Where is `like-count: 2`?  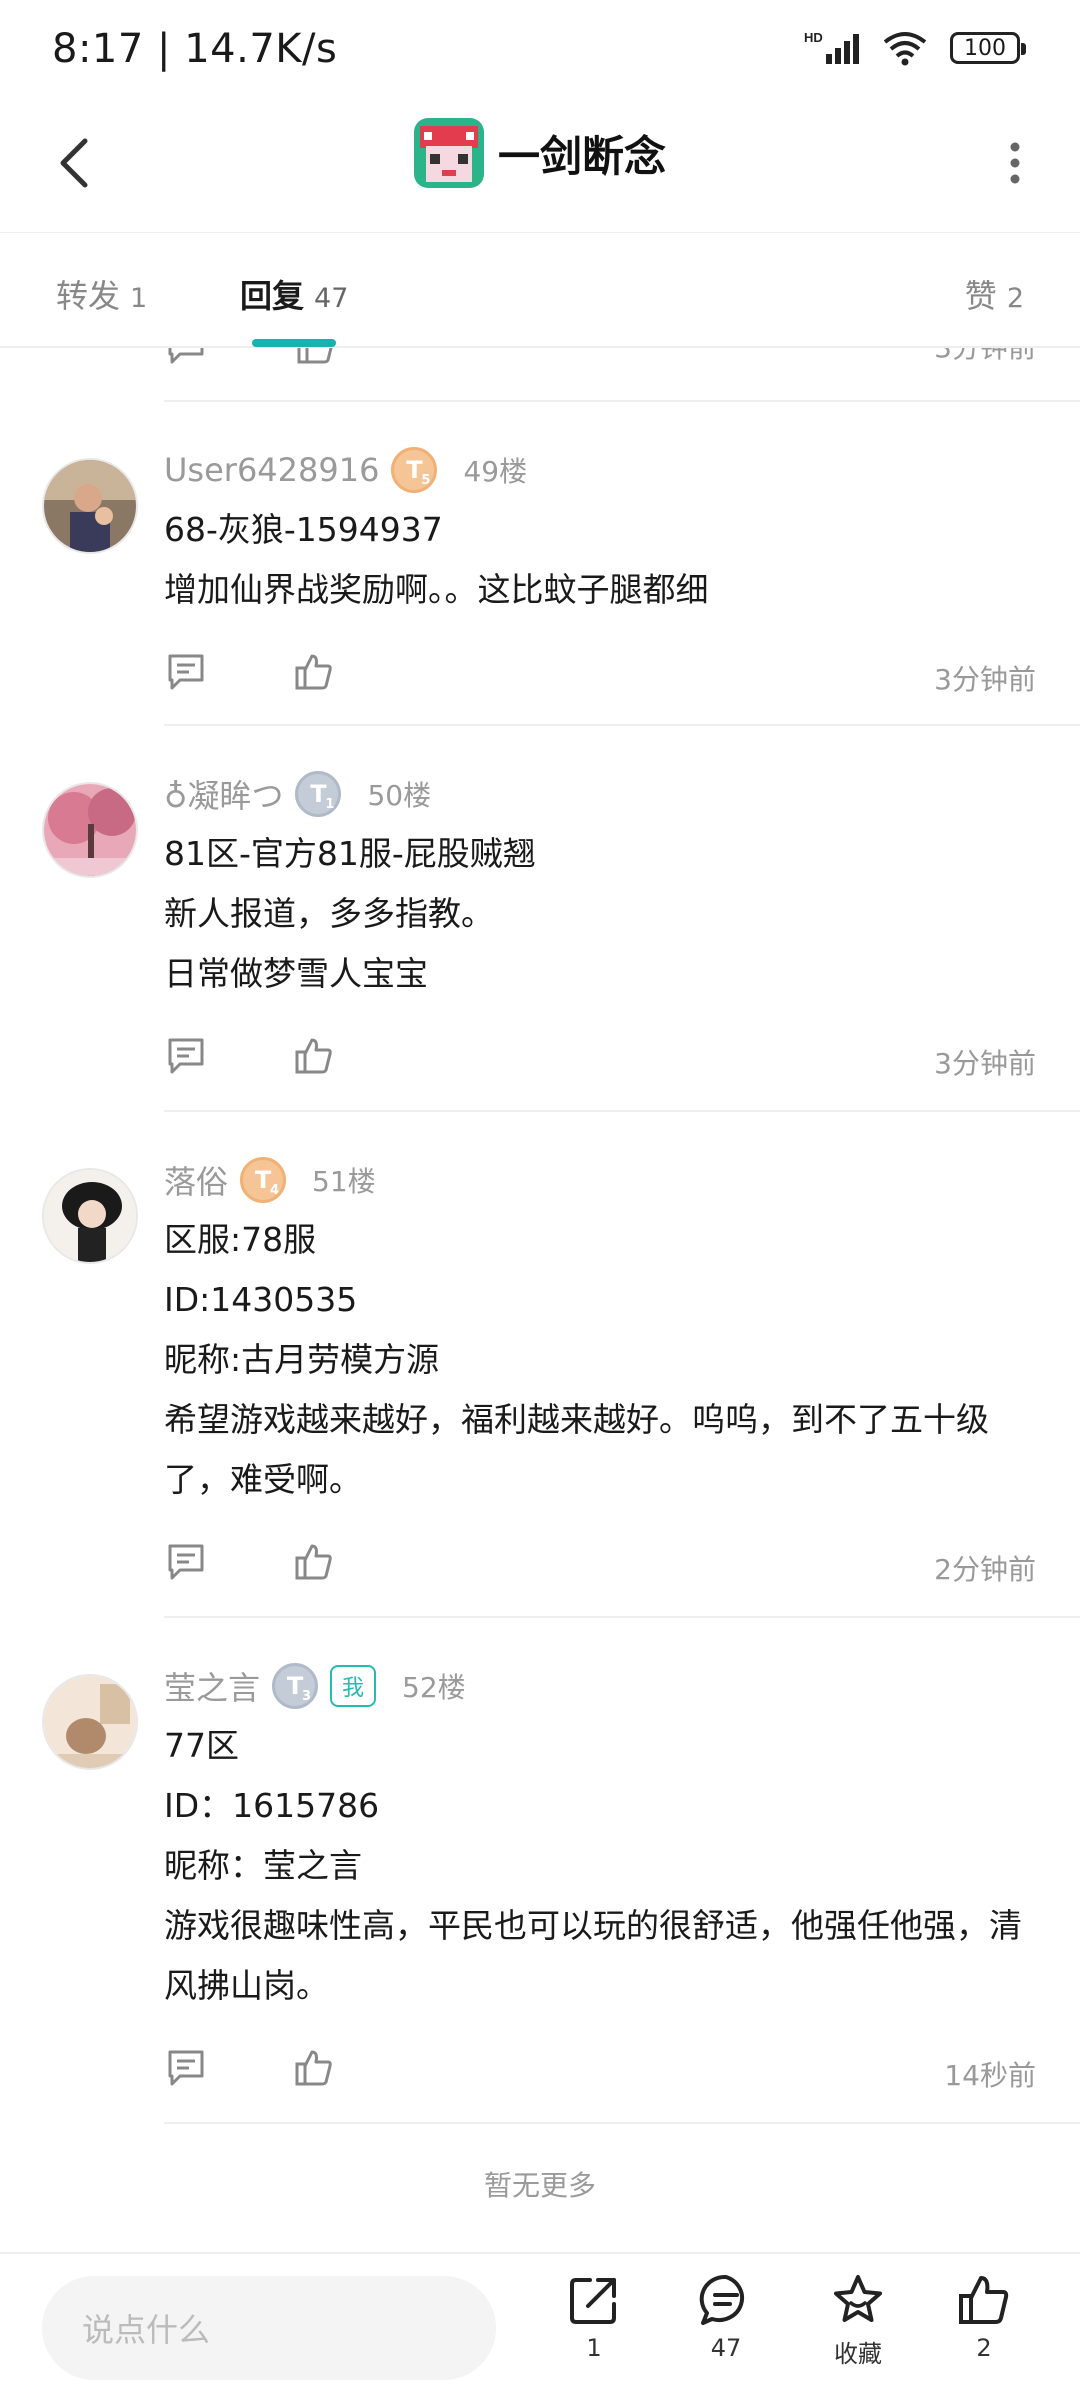 like-count: 2 is located at coordinates (984, 2348).